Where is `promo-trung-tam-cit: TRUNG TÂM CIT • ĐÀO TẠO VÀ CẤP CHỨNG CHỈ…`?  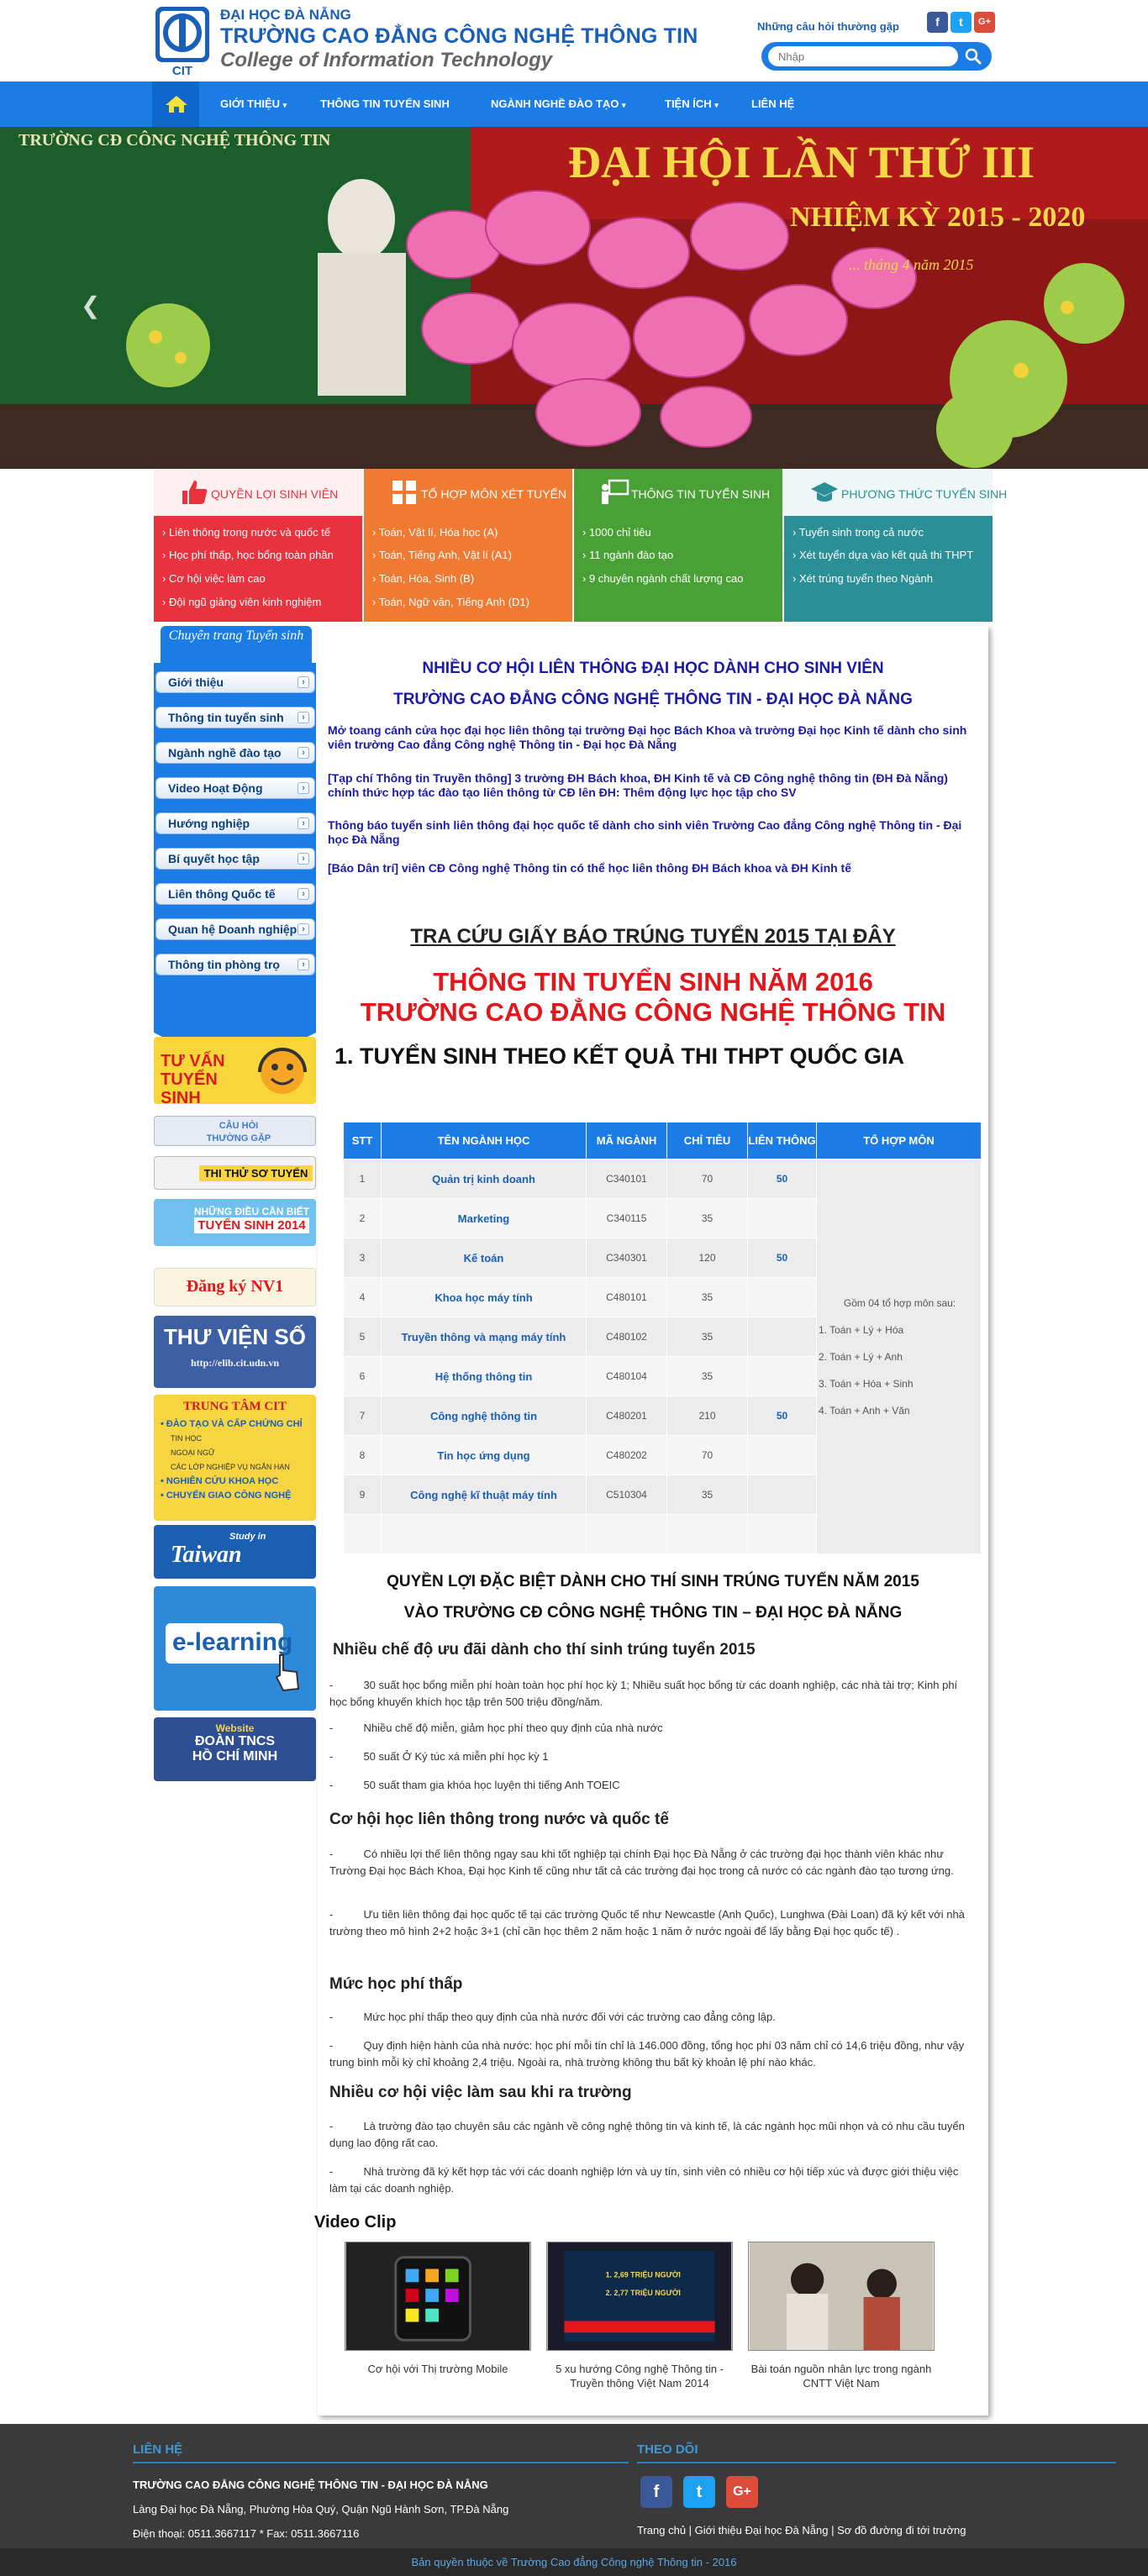
promo-trung-tam-cit: TRUNG TÂM CIT • ĐÀO TẠO VÀ CẤP CHỨNG CHỈ… is located at coordinates (235, 1458).